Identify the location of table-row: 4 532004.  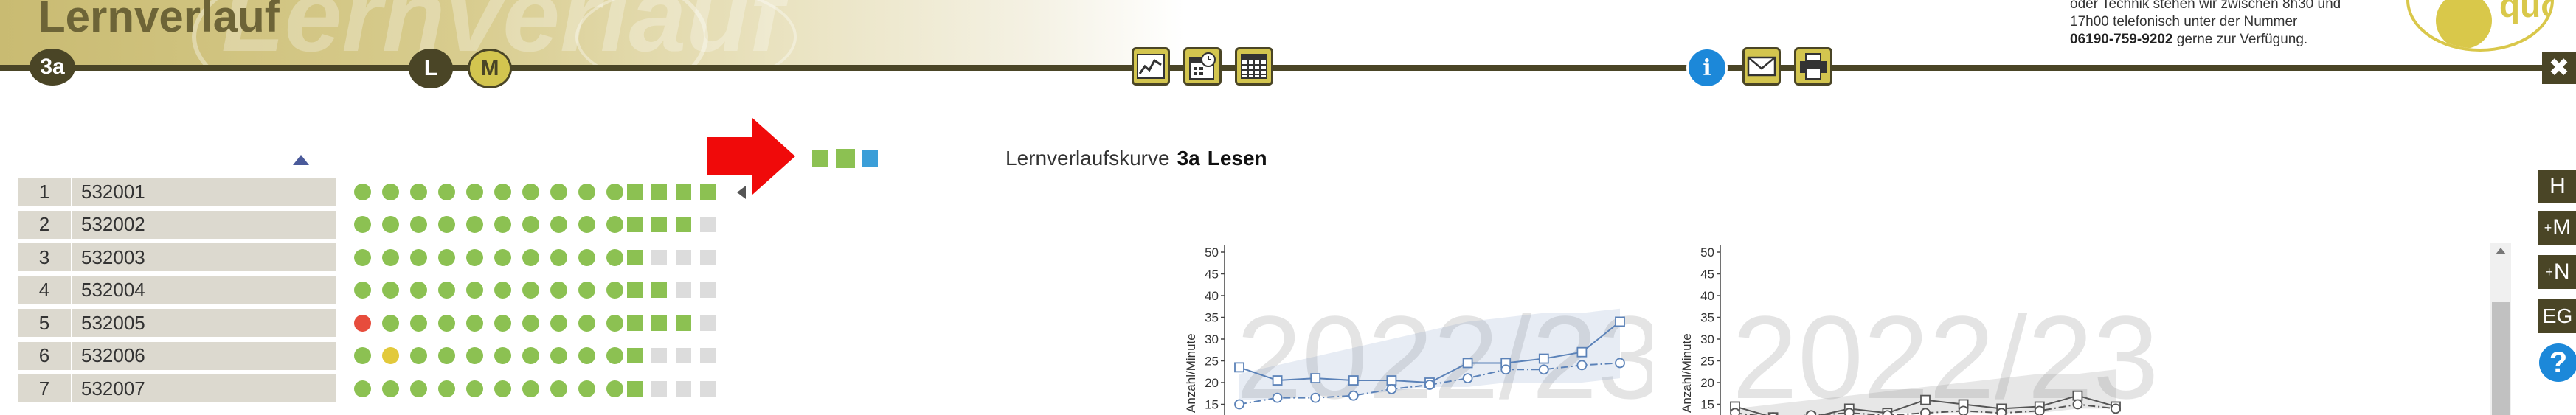
(386, 291).